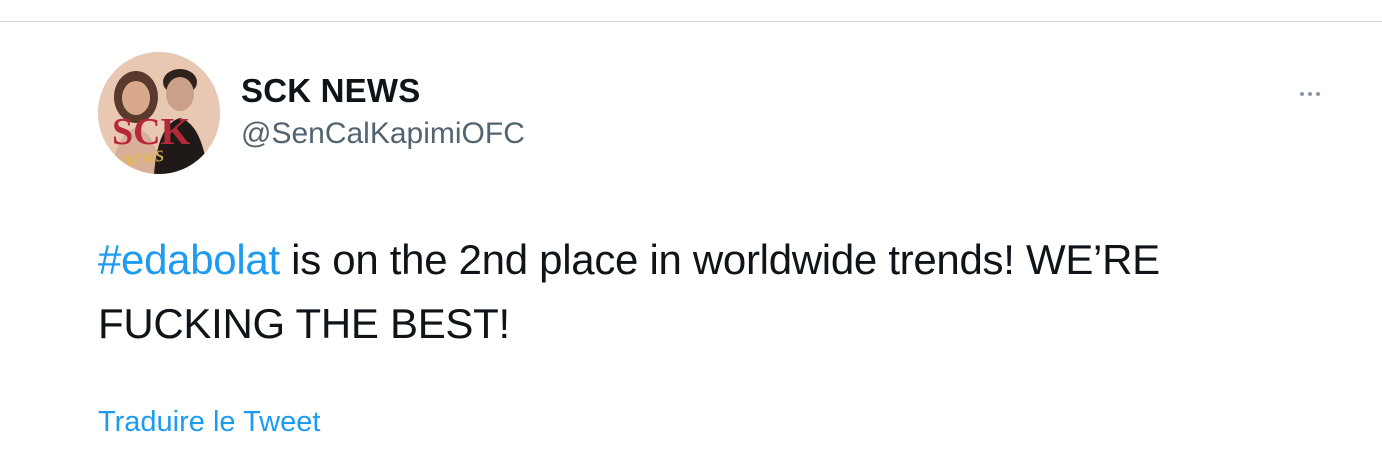 The height and width of the screenshot is (454, 1382). Describe the element at coordinates (383, 134) in the screenshot. I see `author-handle: @SenCalKapimiOFC` at that location.